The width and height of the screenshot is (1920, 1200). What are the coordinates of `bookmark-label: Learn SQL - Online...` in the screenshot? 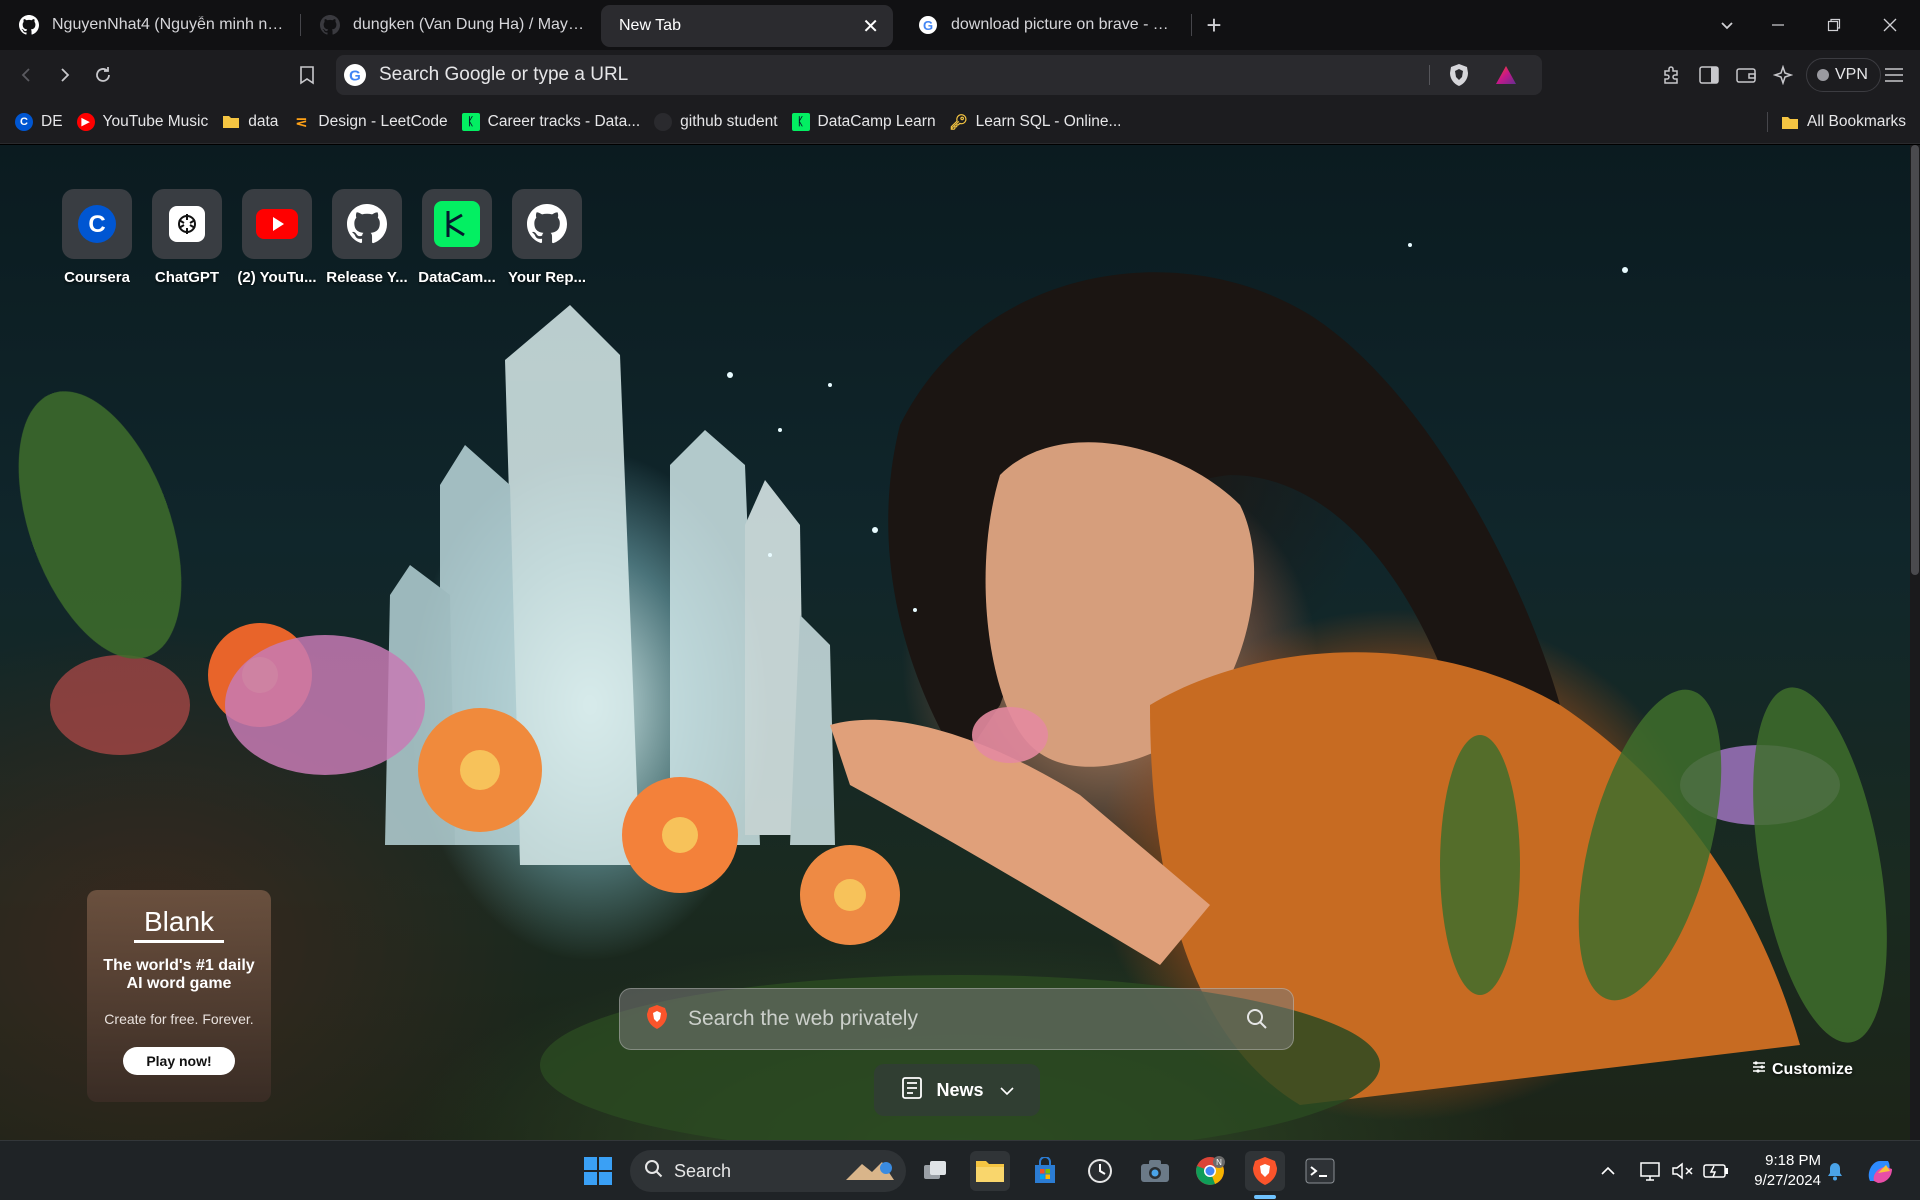 It's located at (1048, 121).